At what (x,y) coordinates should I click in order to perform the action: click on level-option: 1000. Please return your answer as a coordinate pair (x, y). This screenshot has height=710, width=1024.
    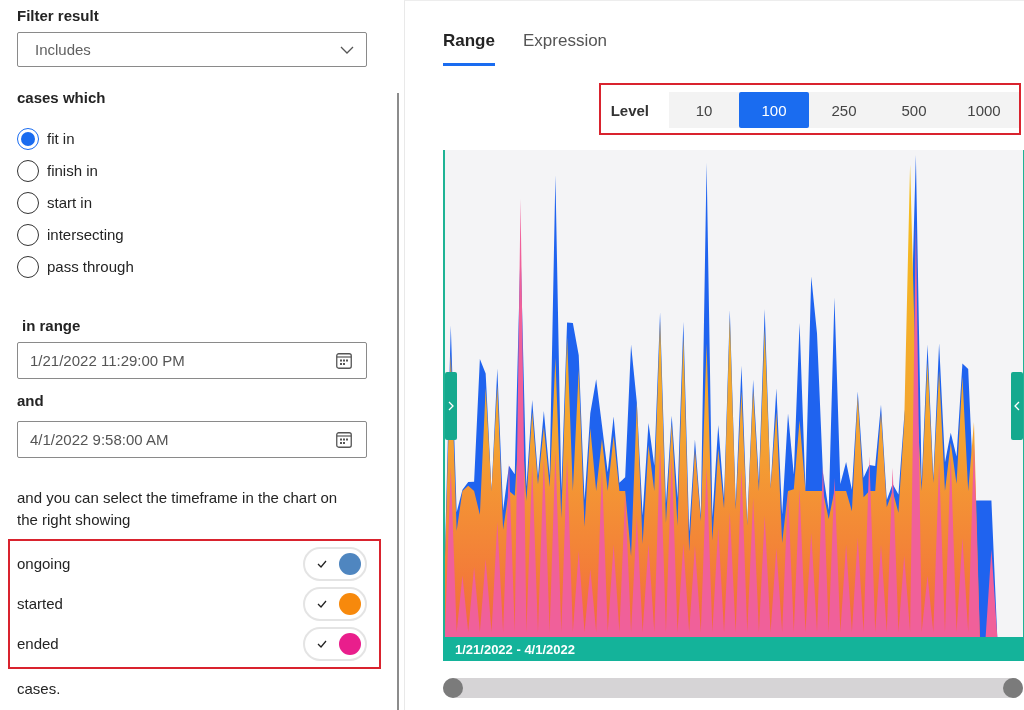
    Looking at the image, I should click on (984, 110).